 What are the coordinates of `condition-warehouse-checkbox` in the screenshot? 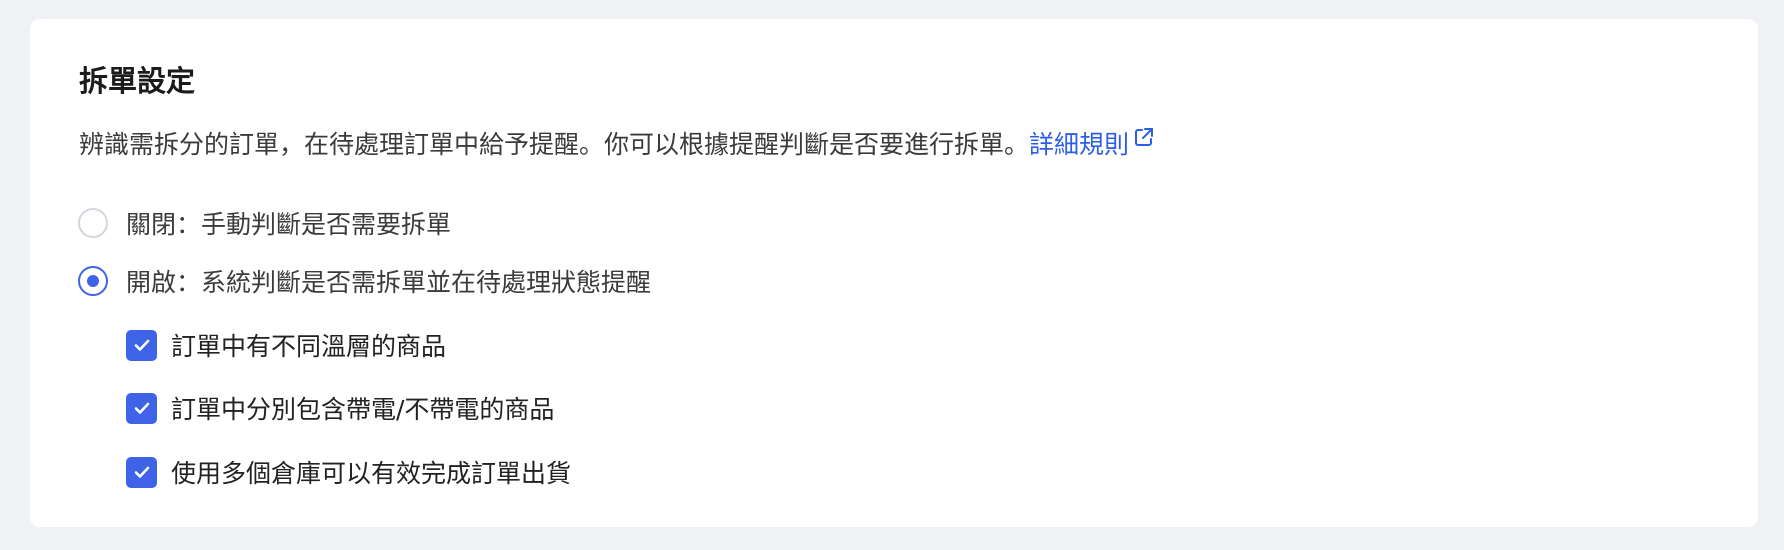 It's located at (141, 472).